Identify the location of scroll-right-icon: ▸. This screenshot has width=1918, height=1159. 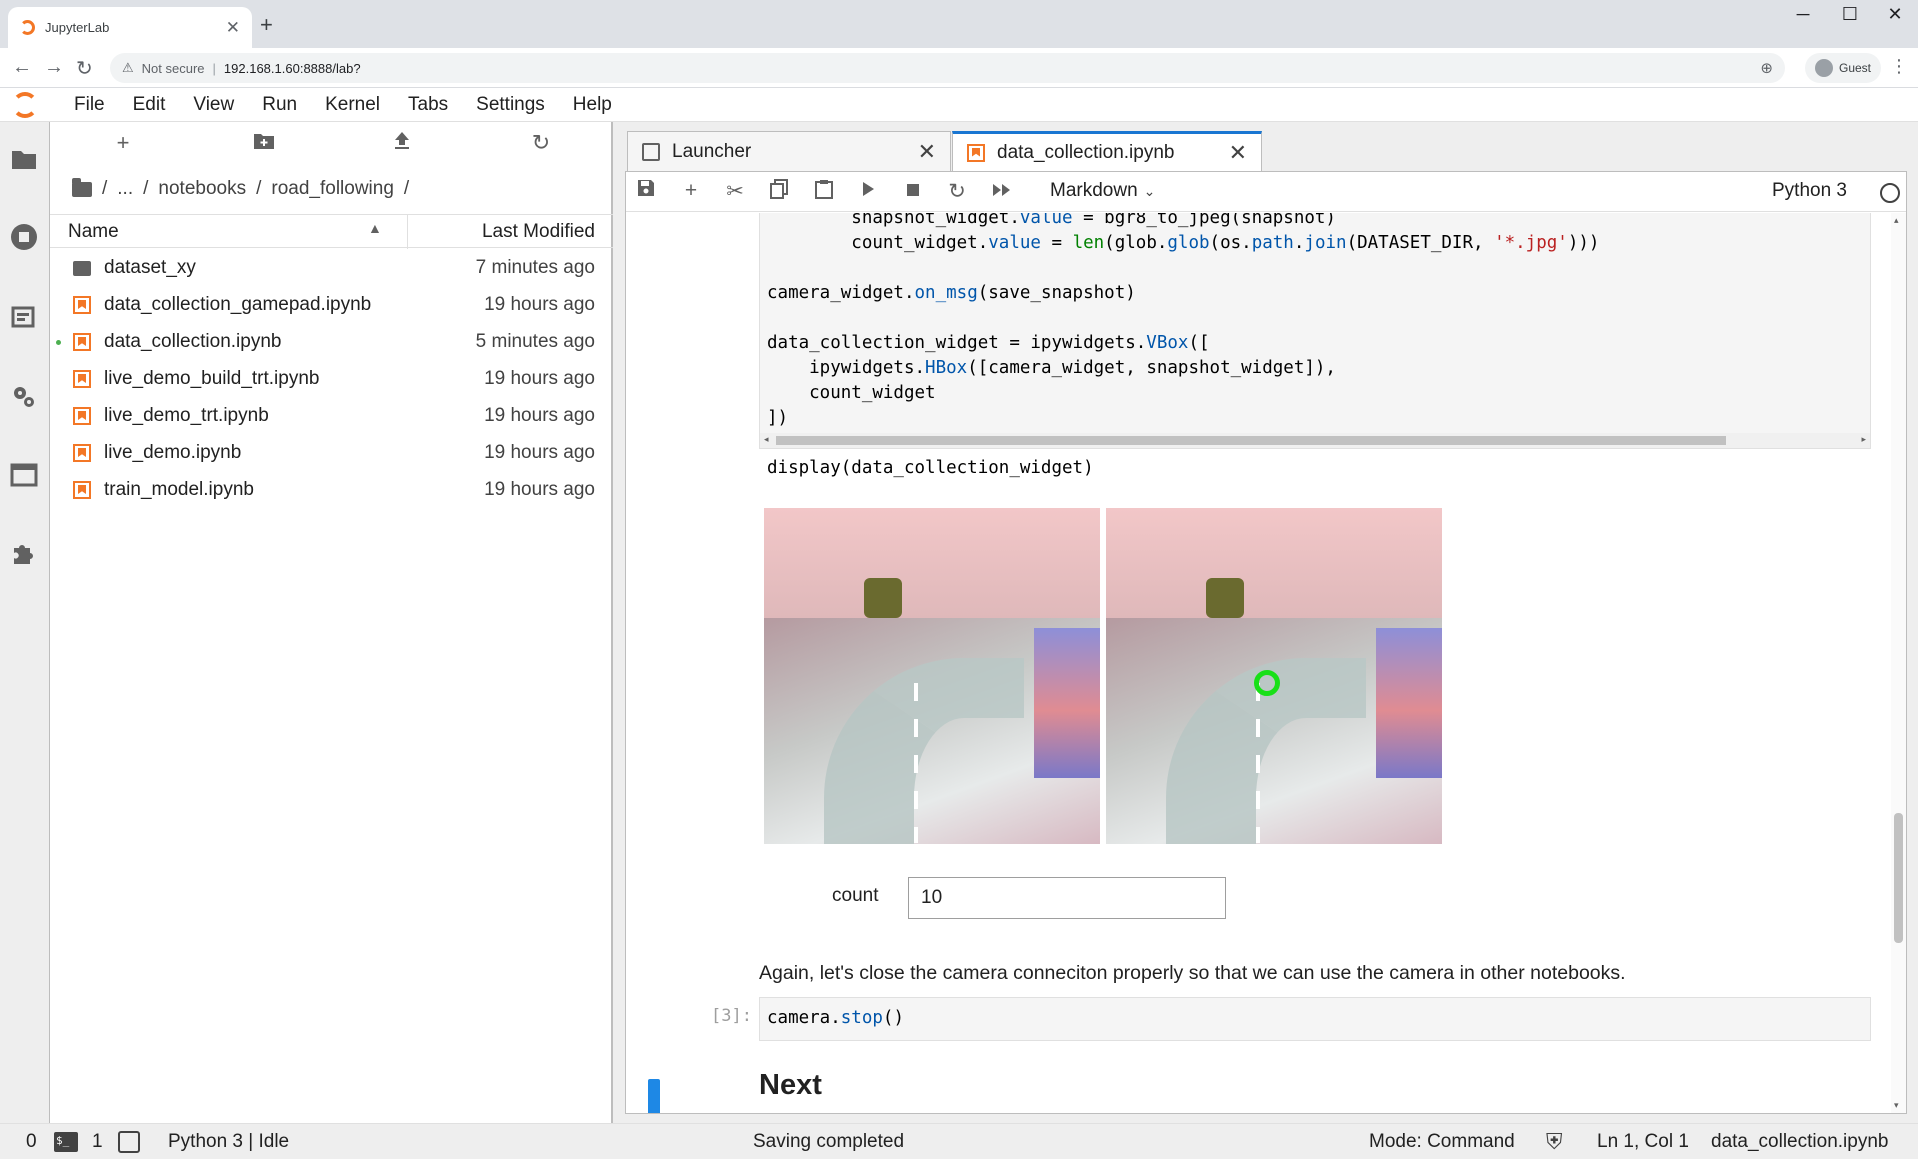
(1863, 439).